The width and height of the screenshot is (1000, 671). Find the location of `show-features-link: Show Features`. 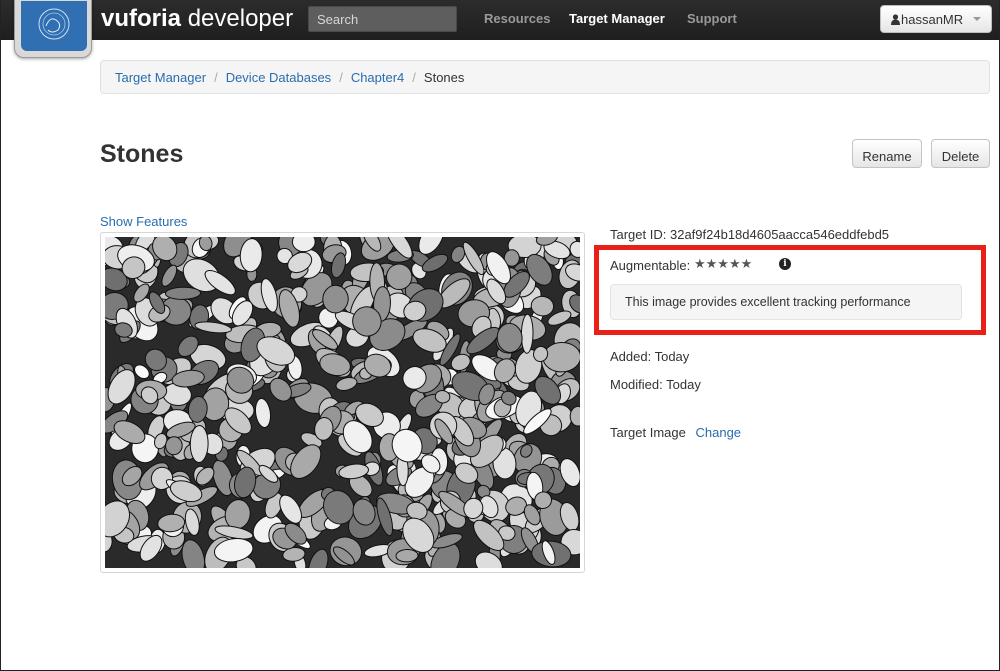

show-features-link: Show Features is located at coordinates (143, 221).